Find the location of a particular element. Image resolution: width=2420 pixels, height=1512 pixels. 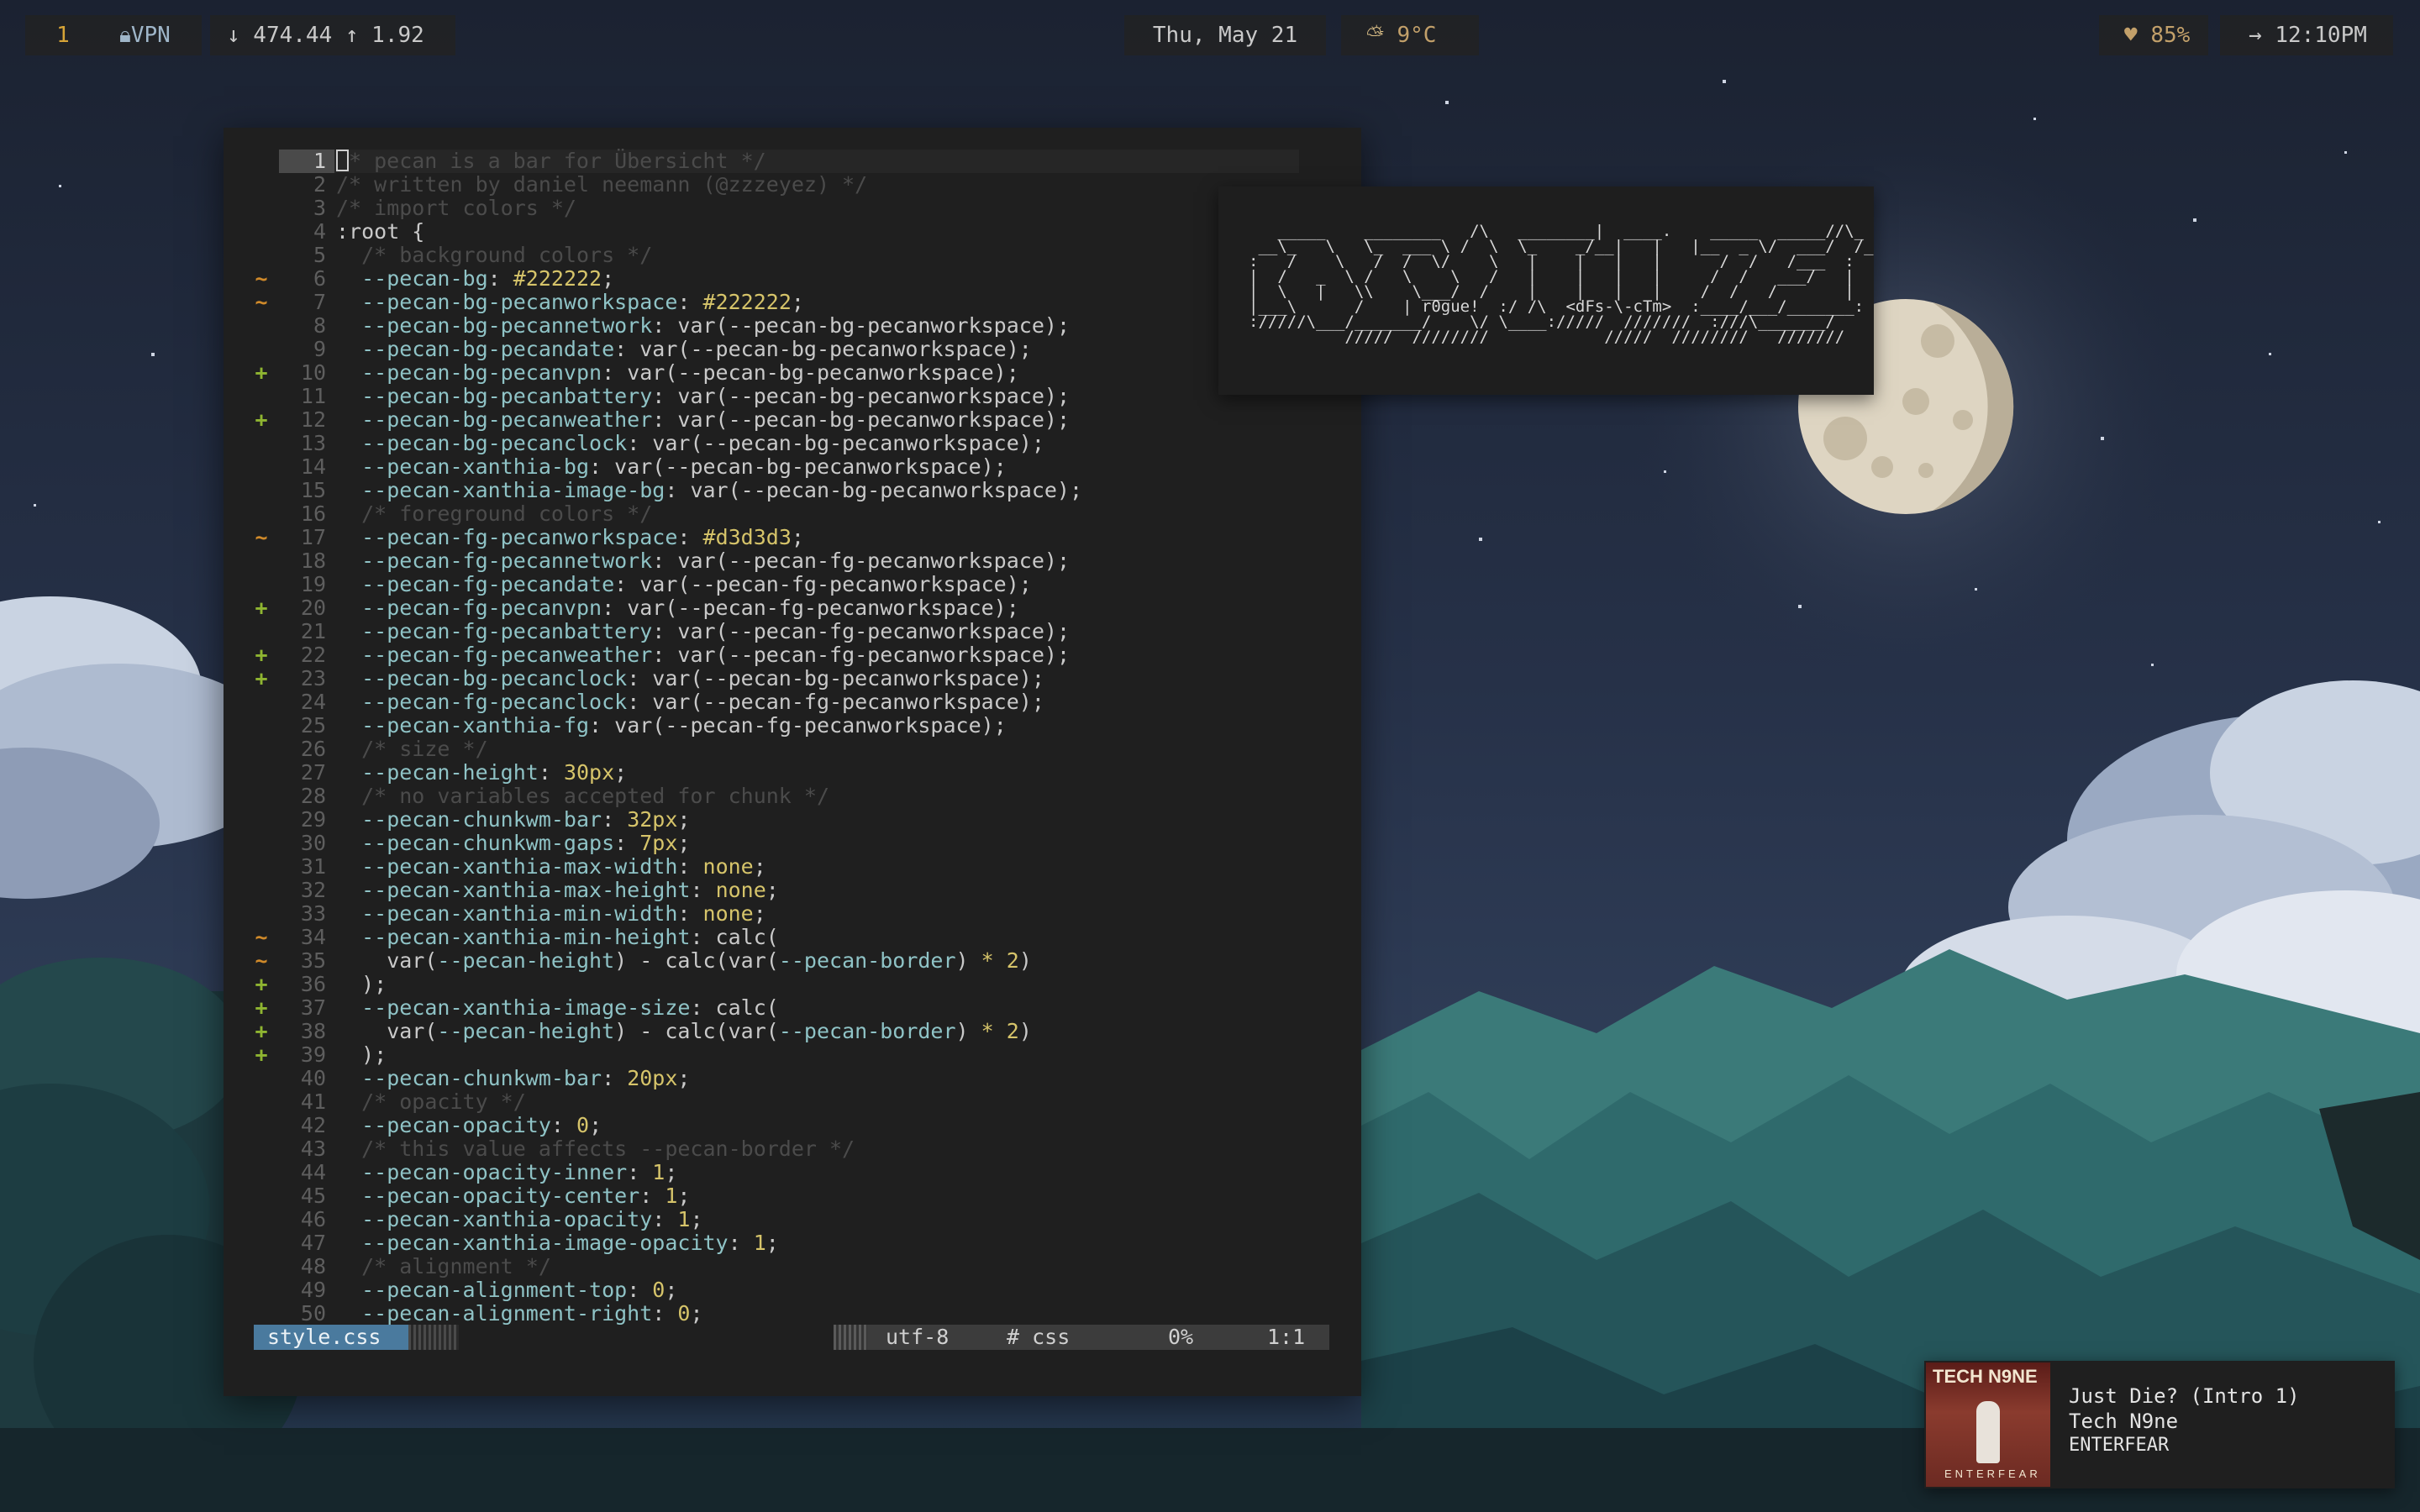

code-line: 1 * pecan is a bar for Übersicht */ is located at coordinates (795, 161).